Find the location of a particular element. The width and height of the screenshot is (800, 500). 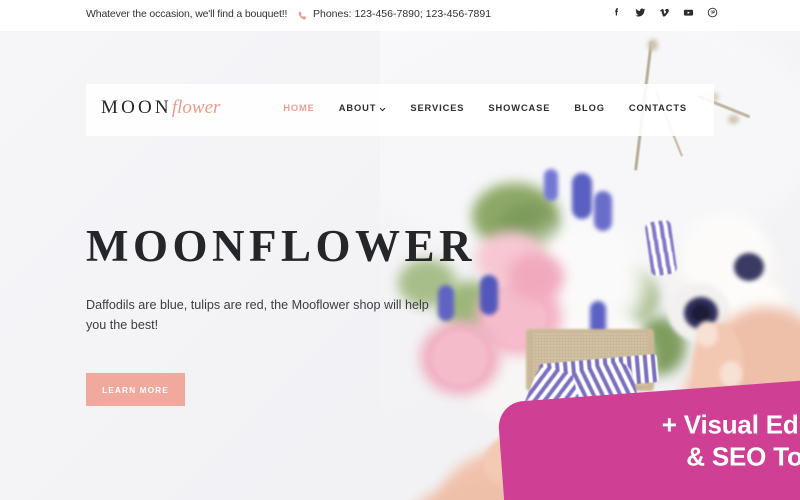

nav-label-home: HOME is located at coordinates (299, 108).